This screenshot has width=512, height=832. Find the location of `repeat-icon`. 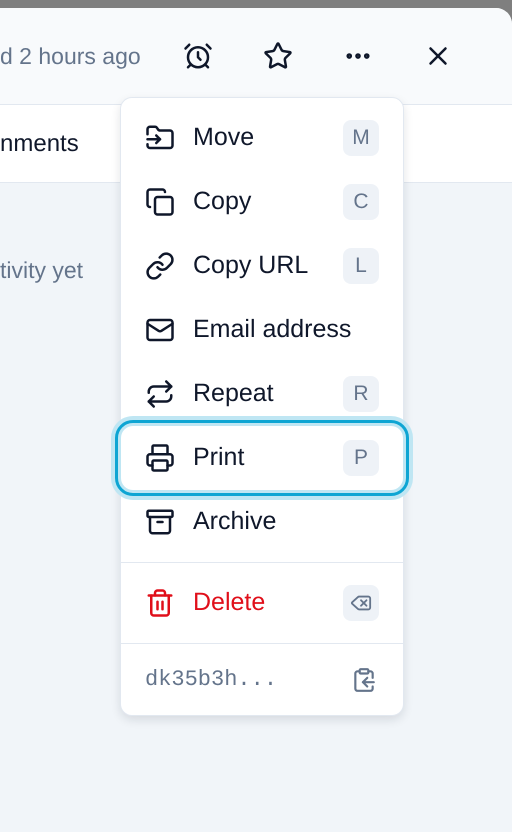

repeat-icon is located at coordinates (160, 394).